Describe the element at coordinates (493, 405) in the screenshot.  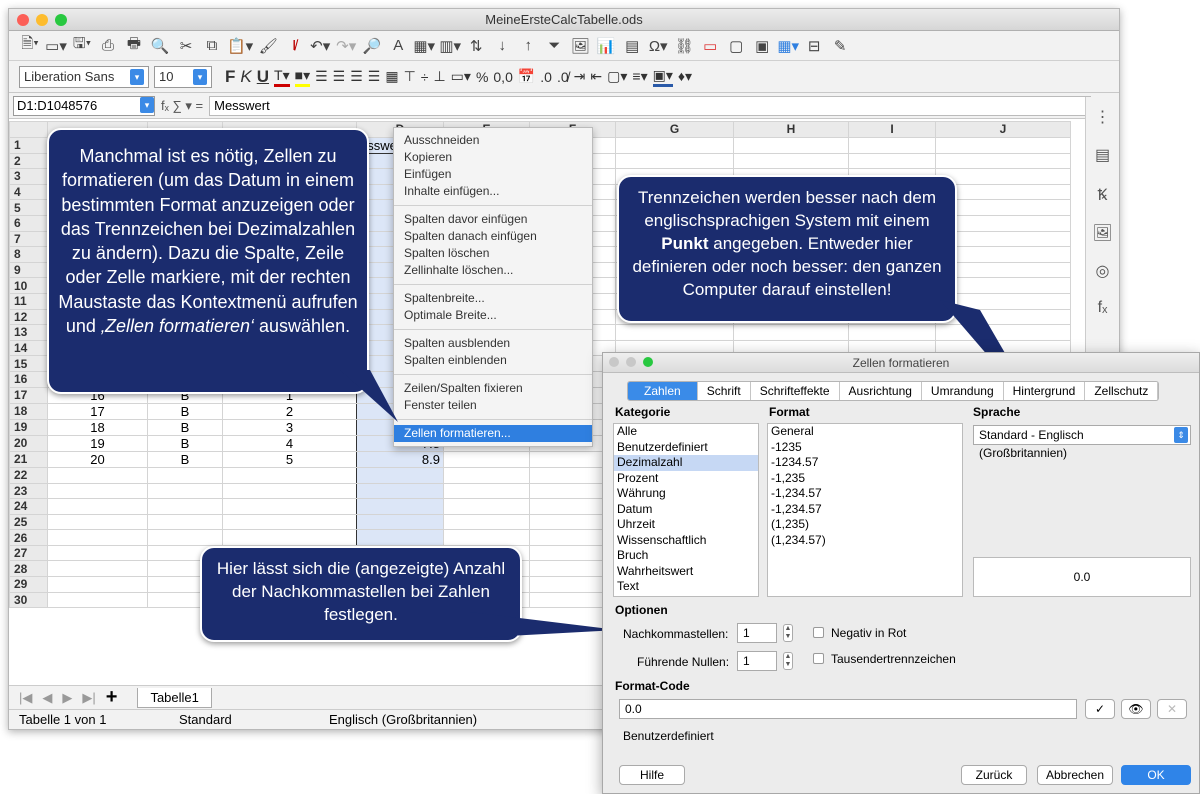
I see `context-menu-item: Fenster teilen` at that location.